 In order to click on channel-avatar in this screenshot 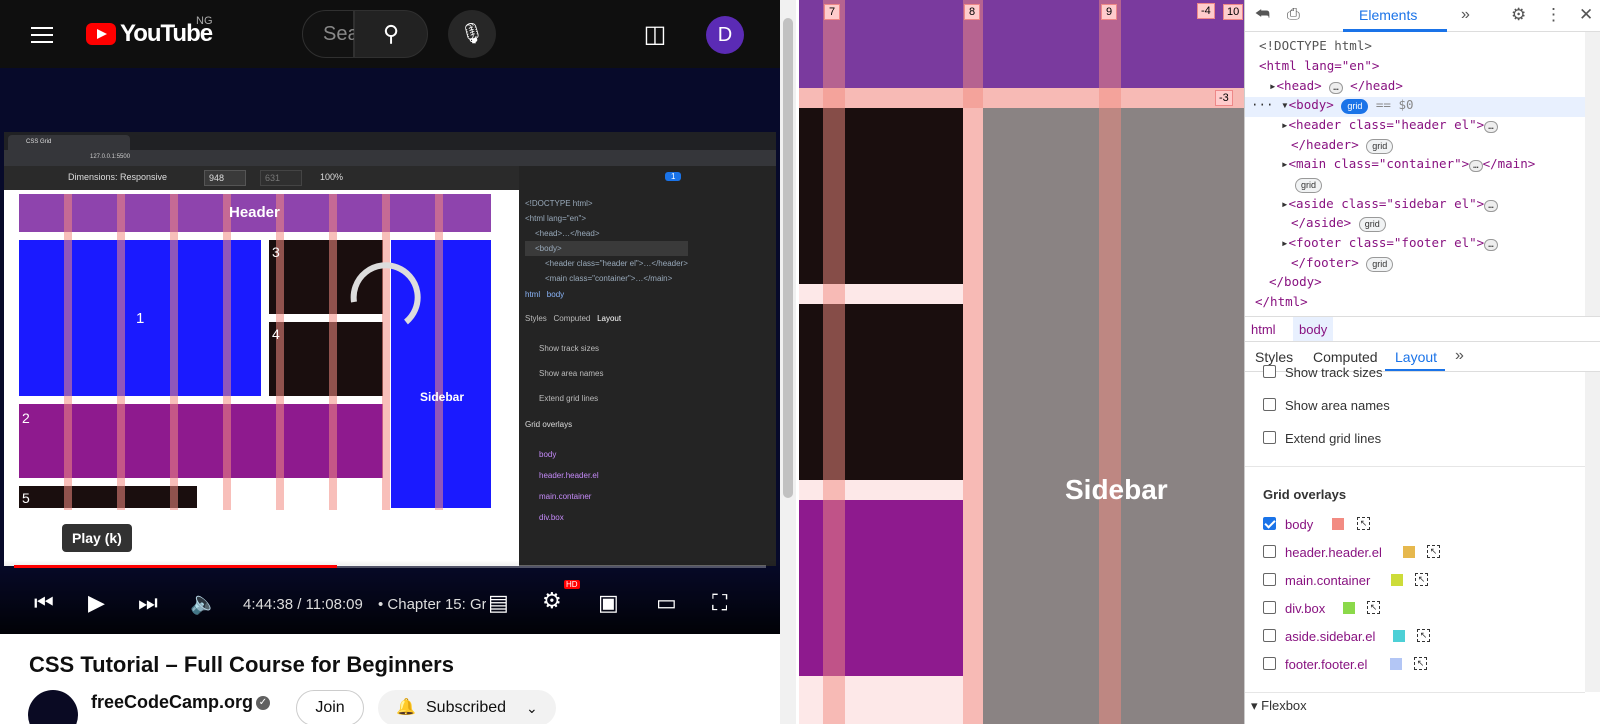, I will do `click(53, 707)`.